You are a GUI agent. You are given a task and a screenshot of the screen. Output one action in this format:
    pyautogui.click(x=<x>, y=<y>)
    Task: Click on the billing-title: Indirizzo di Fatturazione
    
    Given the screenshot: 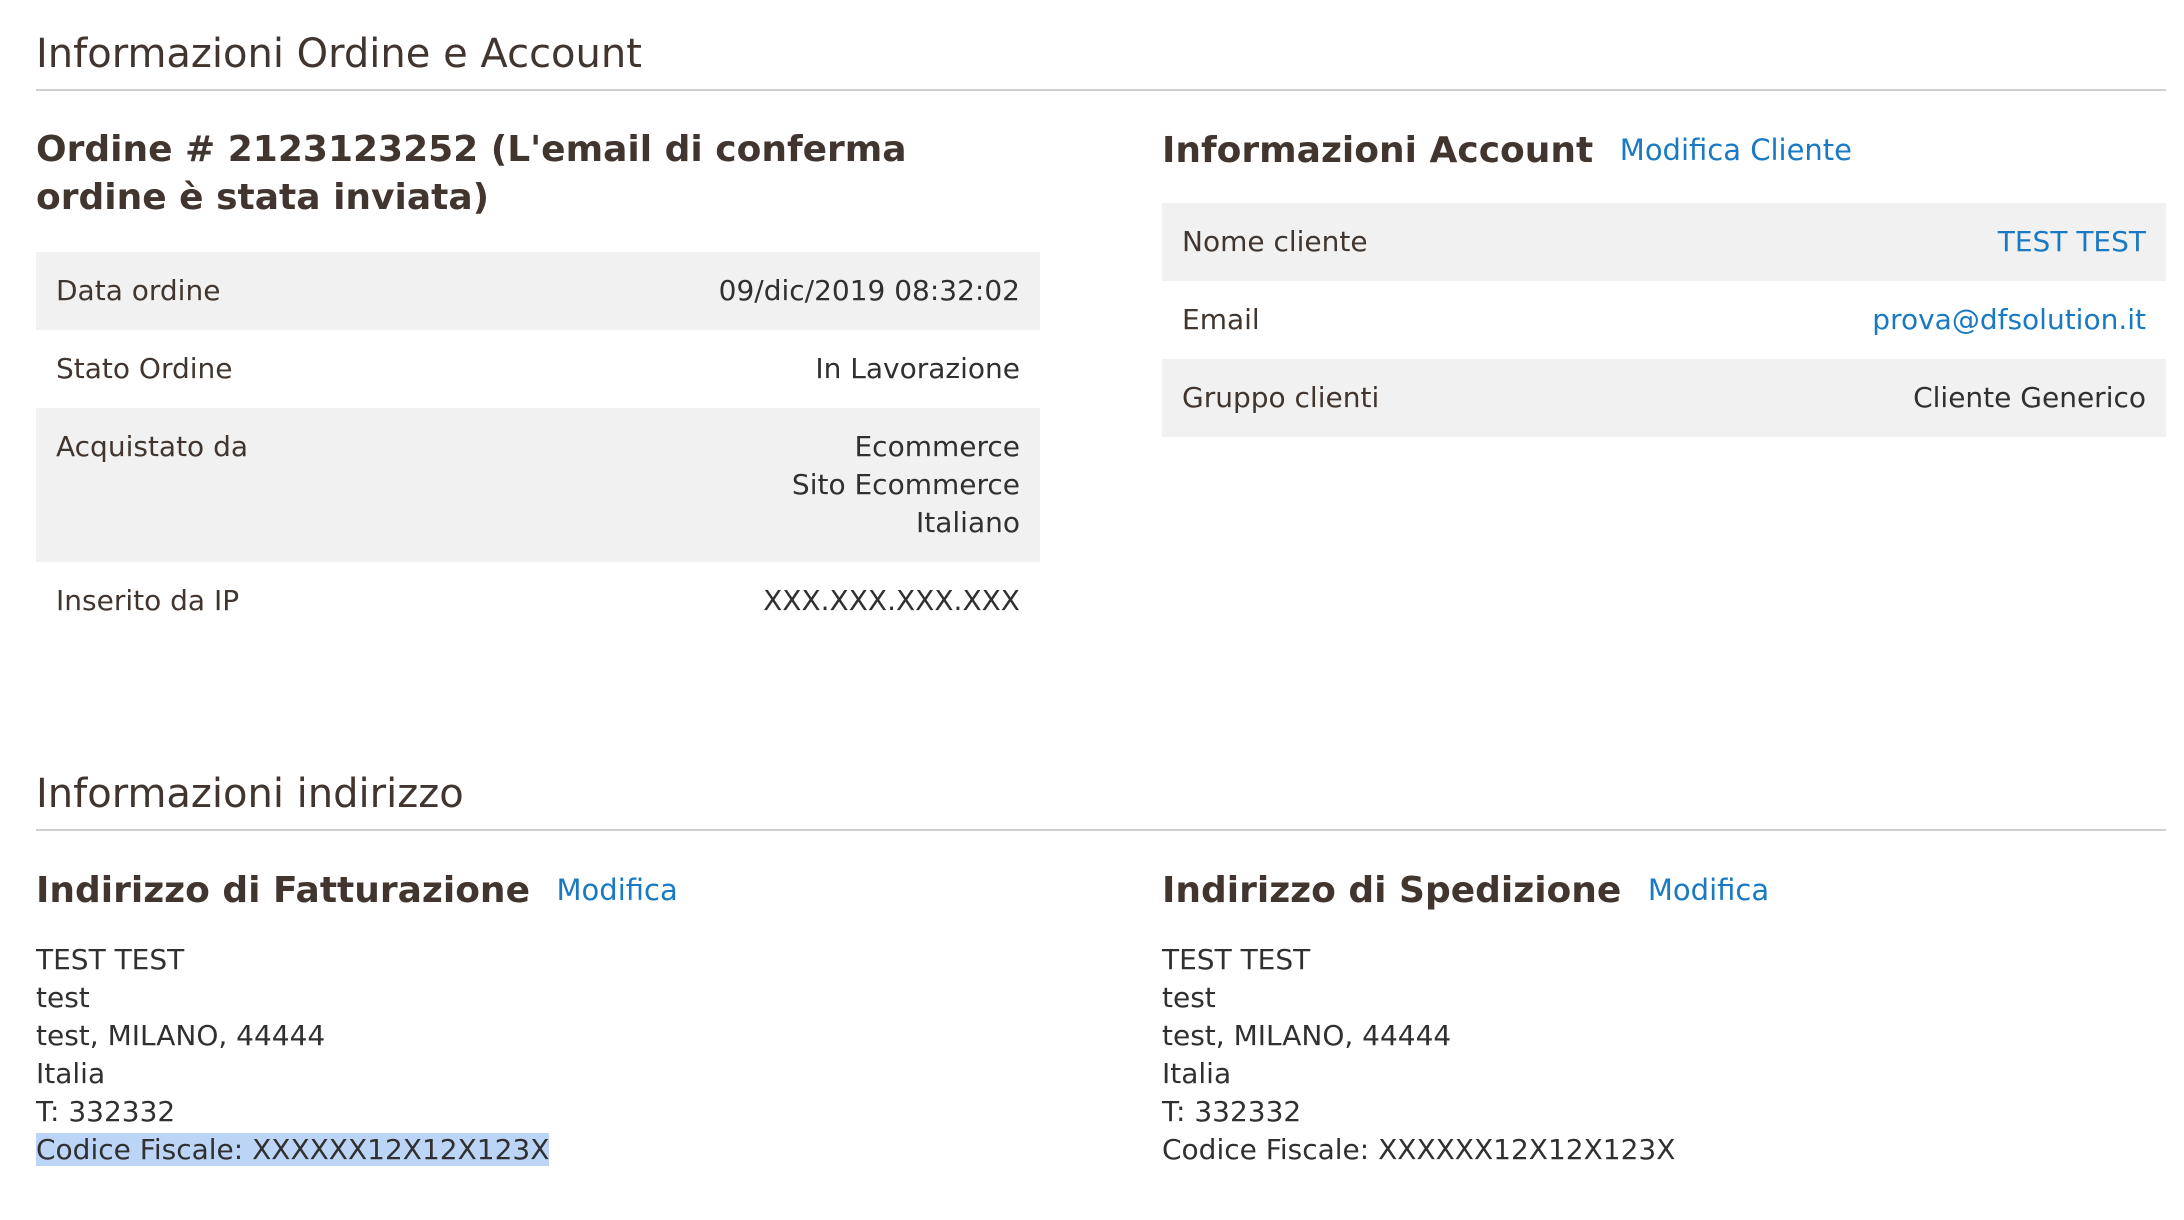 What is the action you would take?
    pyautogui.click(x=283, y=890)
    